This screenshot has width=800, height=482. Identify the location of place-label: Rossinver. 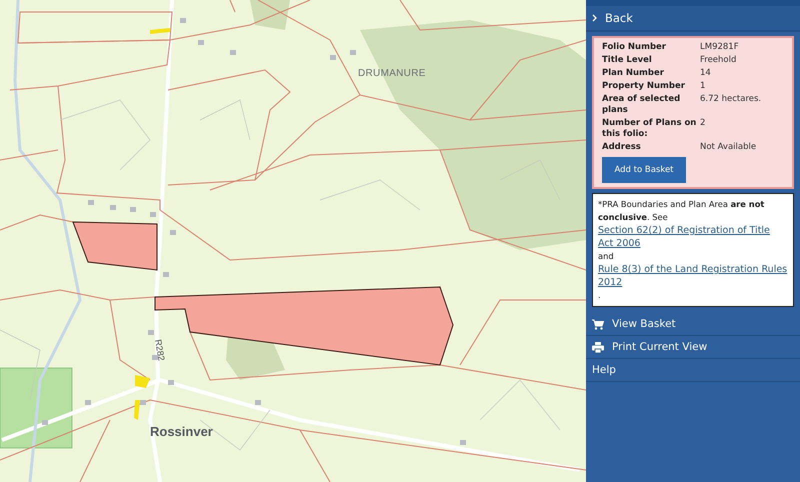
(181, 431).